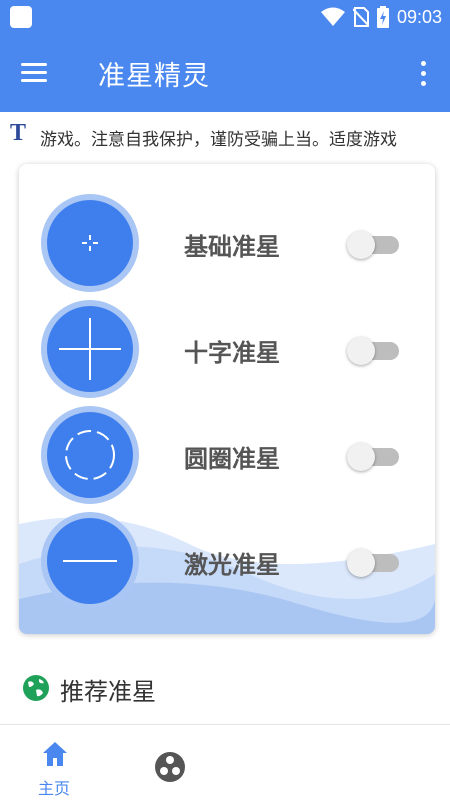  What do you see at coordinates (55, 754) in the screenshot?
I see `home-icon` at bounding box center [55, 754].